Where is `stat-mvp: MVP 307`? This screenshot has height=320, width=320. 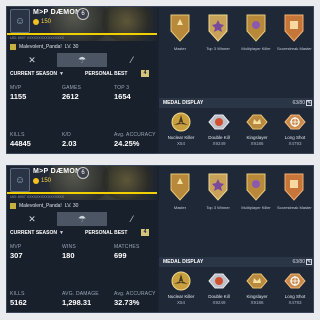 stat-mvp: MVP 307 is located at coordinates (16, 252).